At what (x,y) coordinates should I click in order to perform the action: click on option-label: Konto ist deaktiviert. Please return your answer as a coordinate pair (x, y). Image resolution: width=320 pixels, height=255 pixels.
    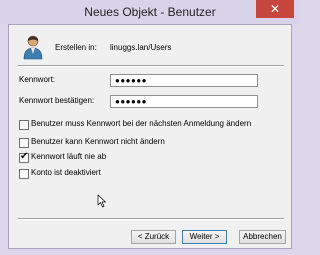
    Looking at the image, I should click on (66, 172).